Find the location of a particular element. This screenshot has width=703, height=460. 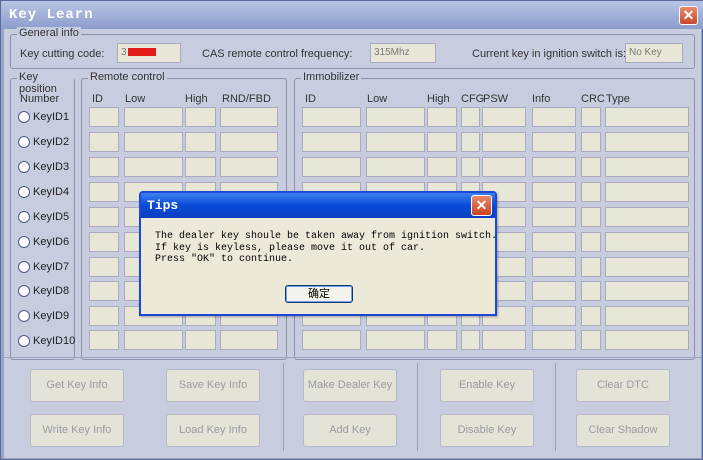

dialog-close-button: ✕ is located at coordinates (481, 205).